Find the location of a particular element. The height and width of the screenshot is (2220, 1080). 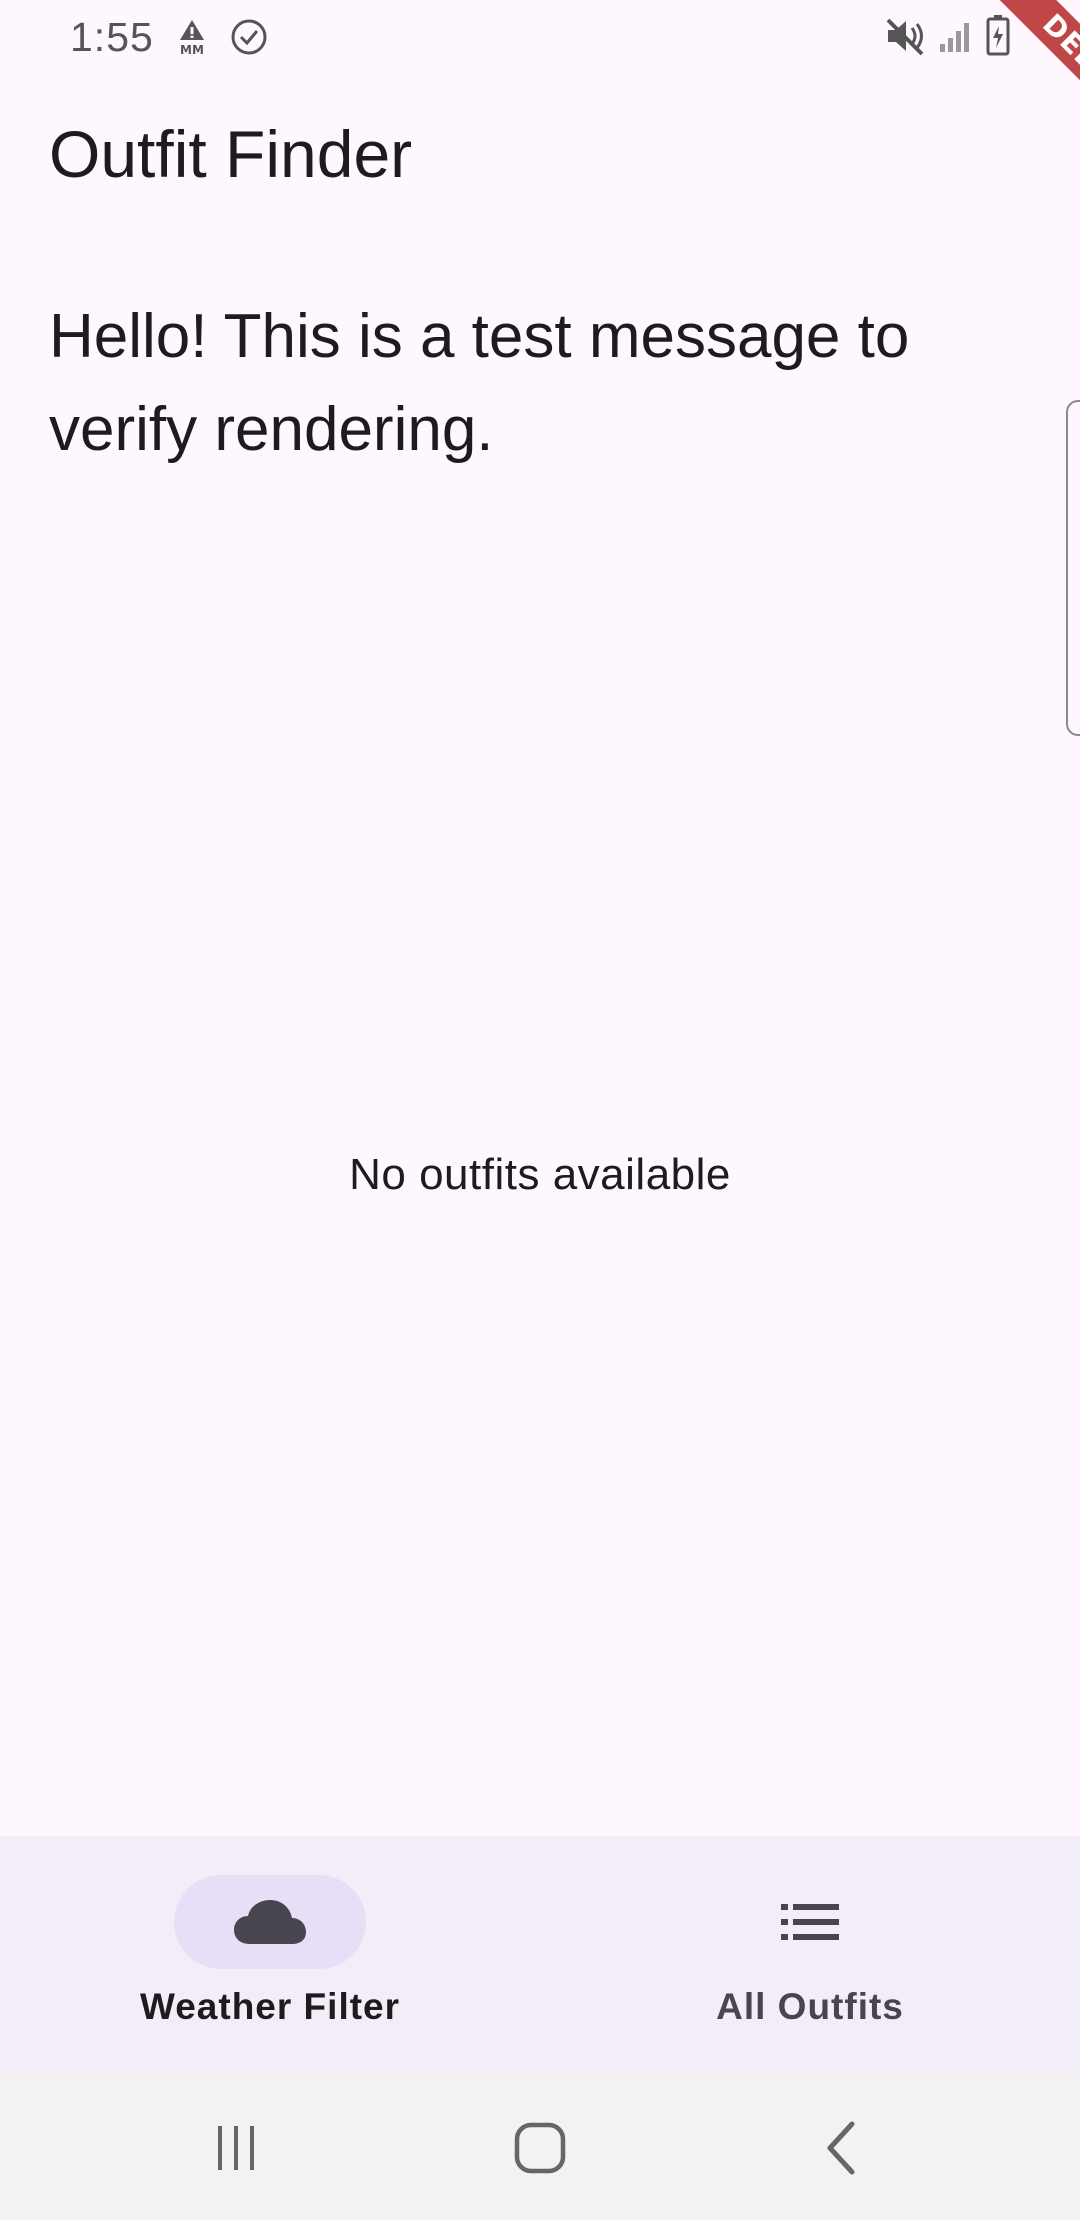

nav-label-weather-filter: Weather Filter is located at coordinates (270, 2006).